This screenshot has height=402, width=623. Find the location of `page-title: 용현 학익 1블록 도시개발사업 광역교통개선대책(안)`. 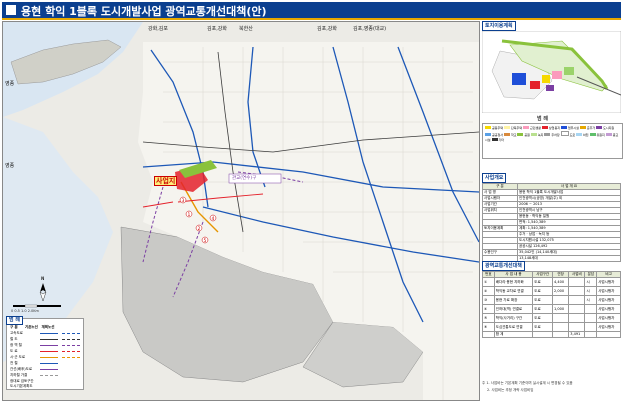

page-title: 용현 학익 1블록 도시개발사업 광역교통개선대책(안) is located at coordinates (144, 11).